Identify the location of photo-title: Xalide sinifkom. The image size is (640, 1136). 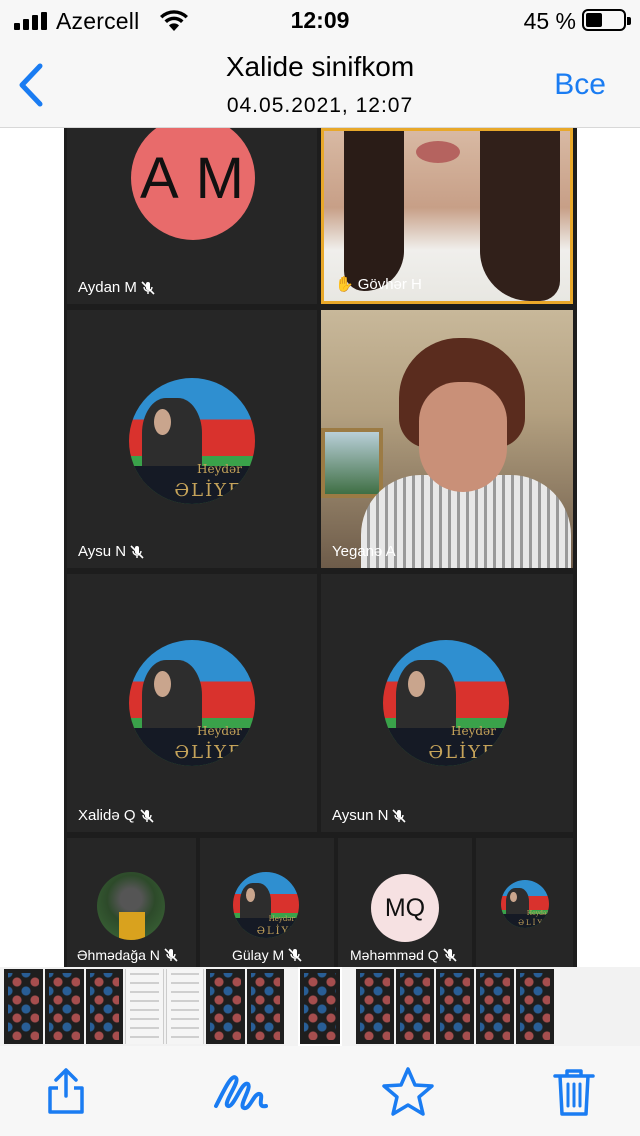
(320, 66).